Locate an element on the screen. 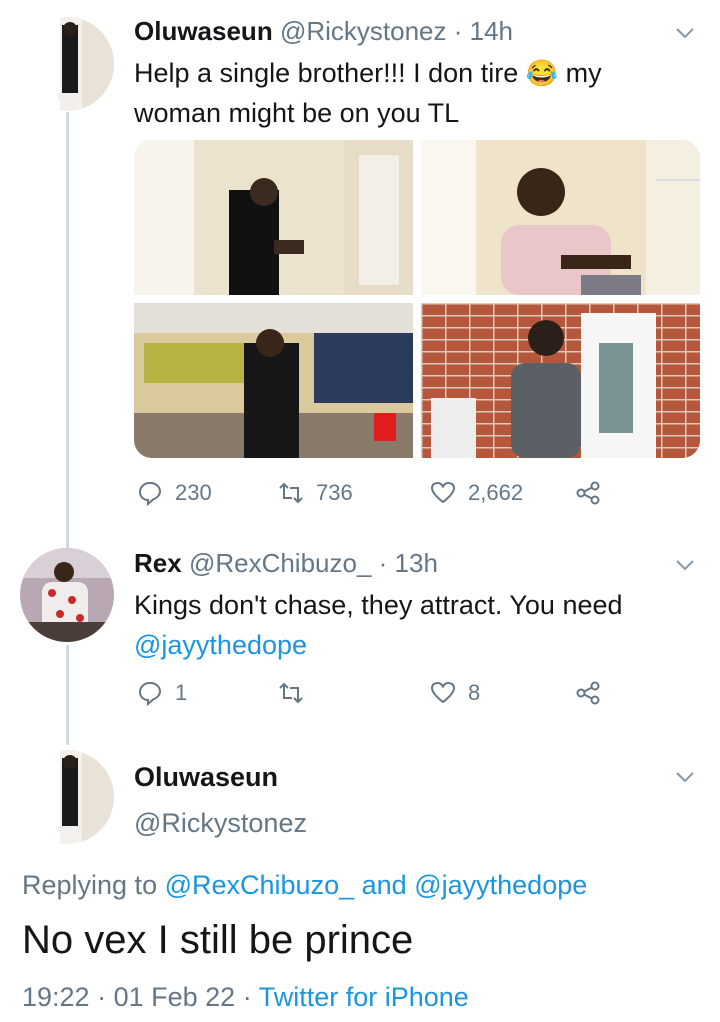 This screenshot has height=1022, width=720. timestamp: · 13h is located at coordinates (408, 563).